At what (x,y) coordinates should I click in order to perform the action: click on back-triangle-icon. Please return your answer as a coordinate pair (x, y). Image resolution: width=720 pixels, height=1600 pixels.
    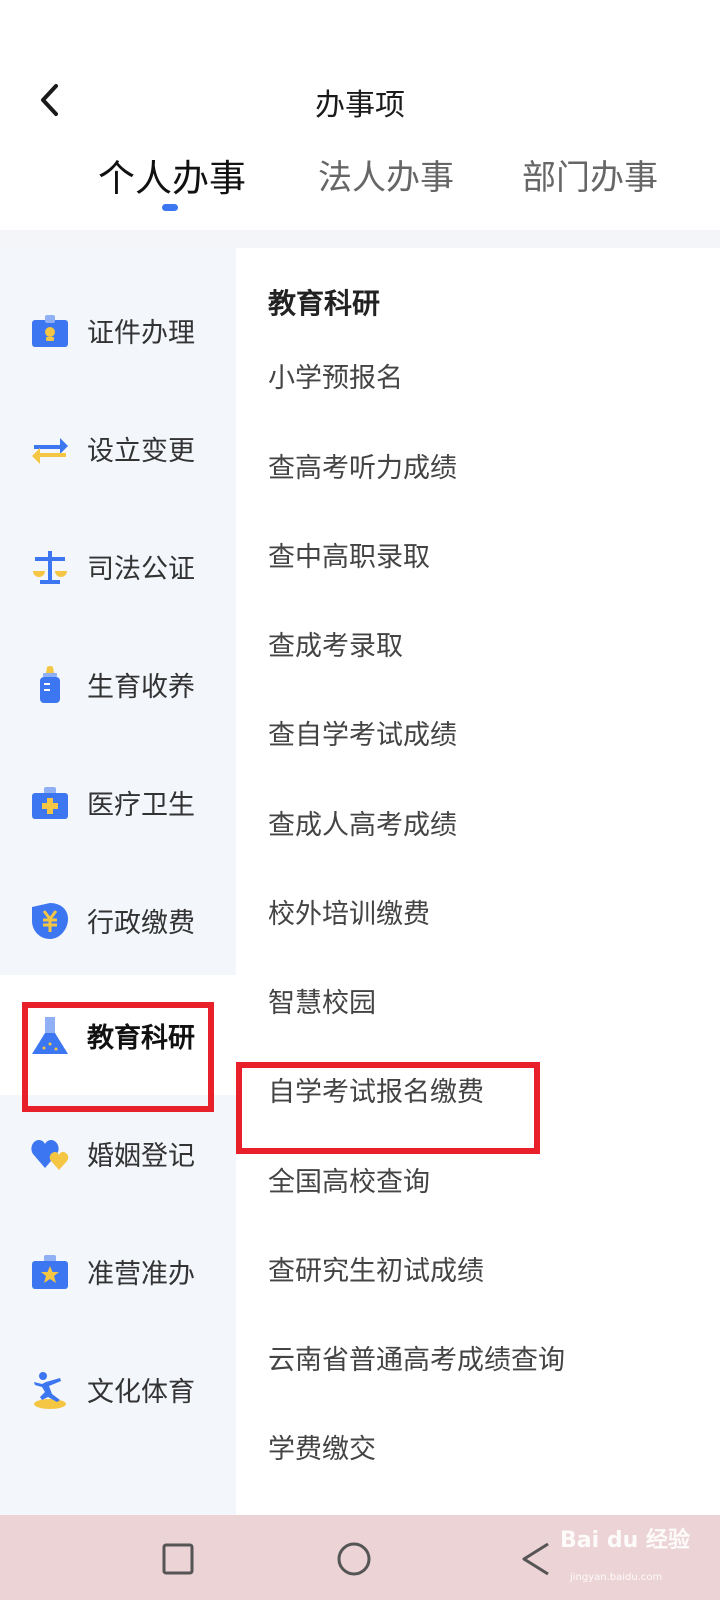
    Looking at the image, I should click on (536, 1559).